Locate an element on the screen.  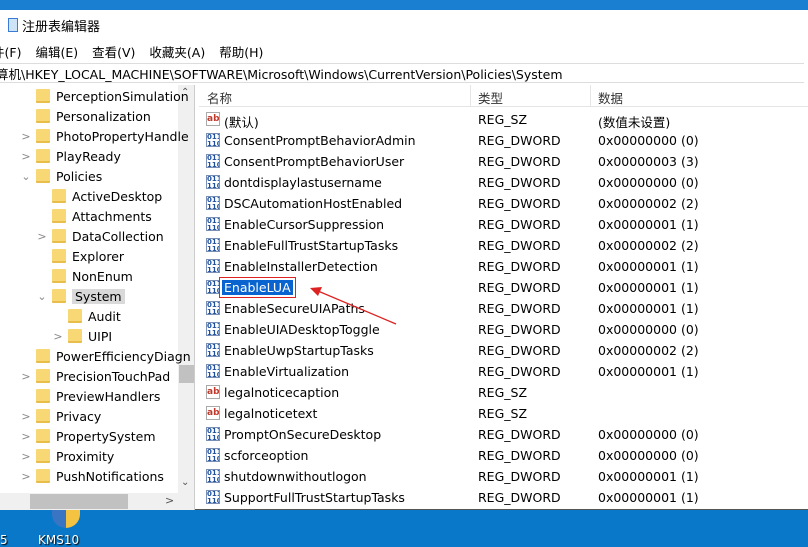
desktop-icon-label: KMS10 is located at coordinates (58, 540).